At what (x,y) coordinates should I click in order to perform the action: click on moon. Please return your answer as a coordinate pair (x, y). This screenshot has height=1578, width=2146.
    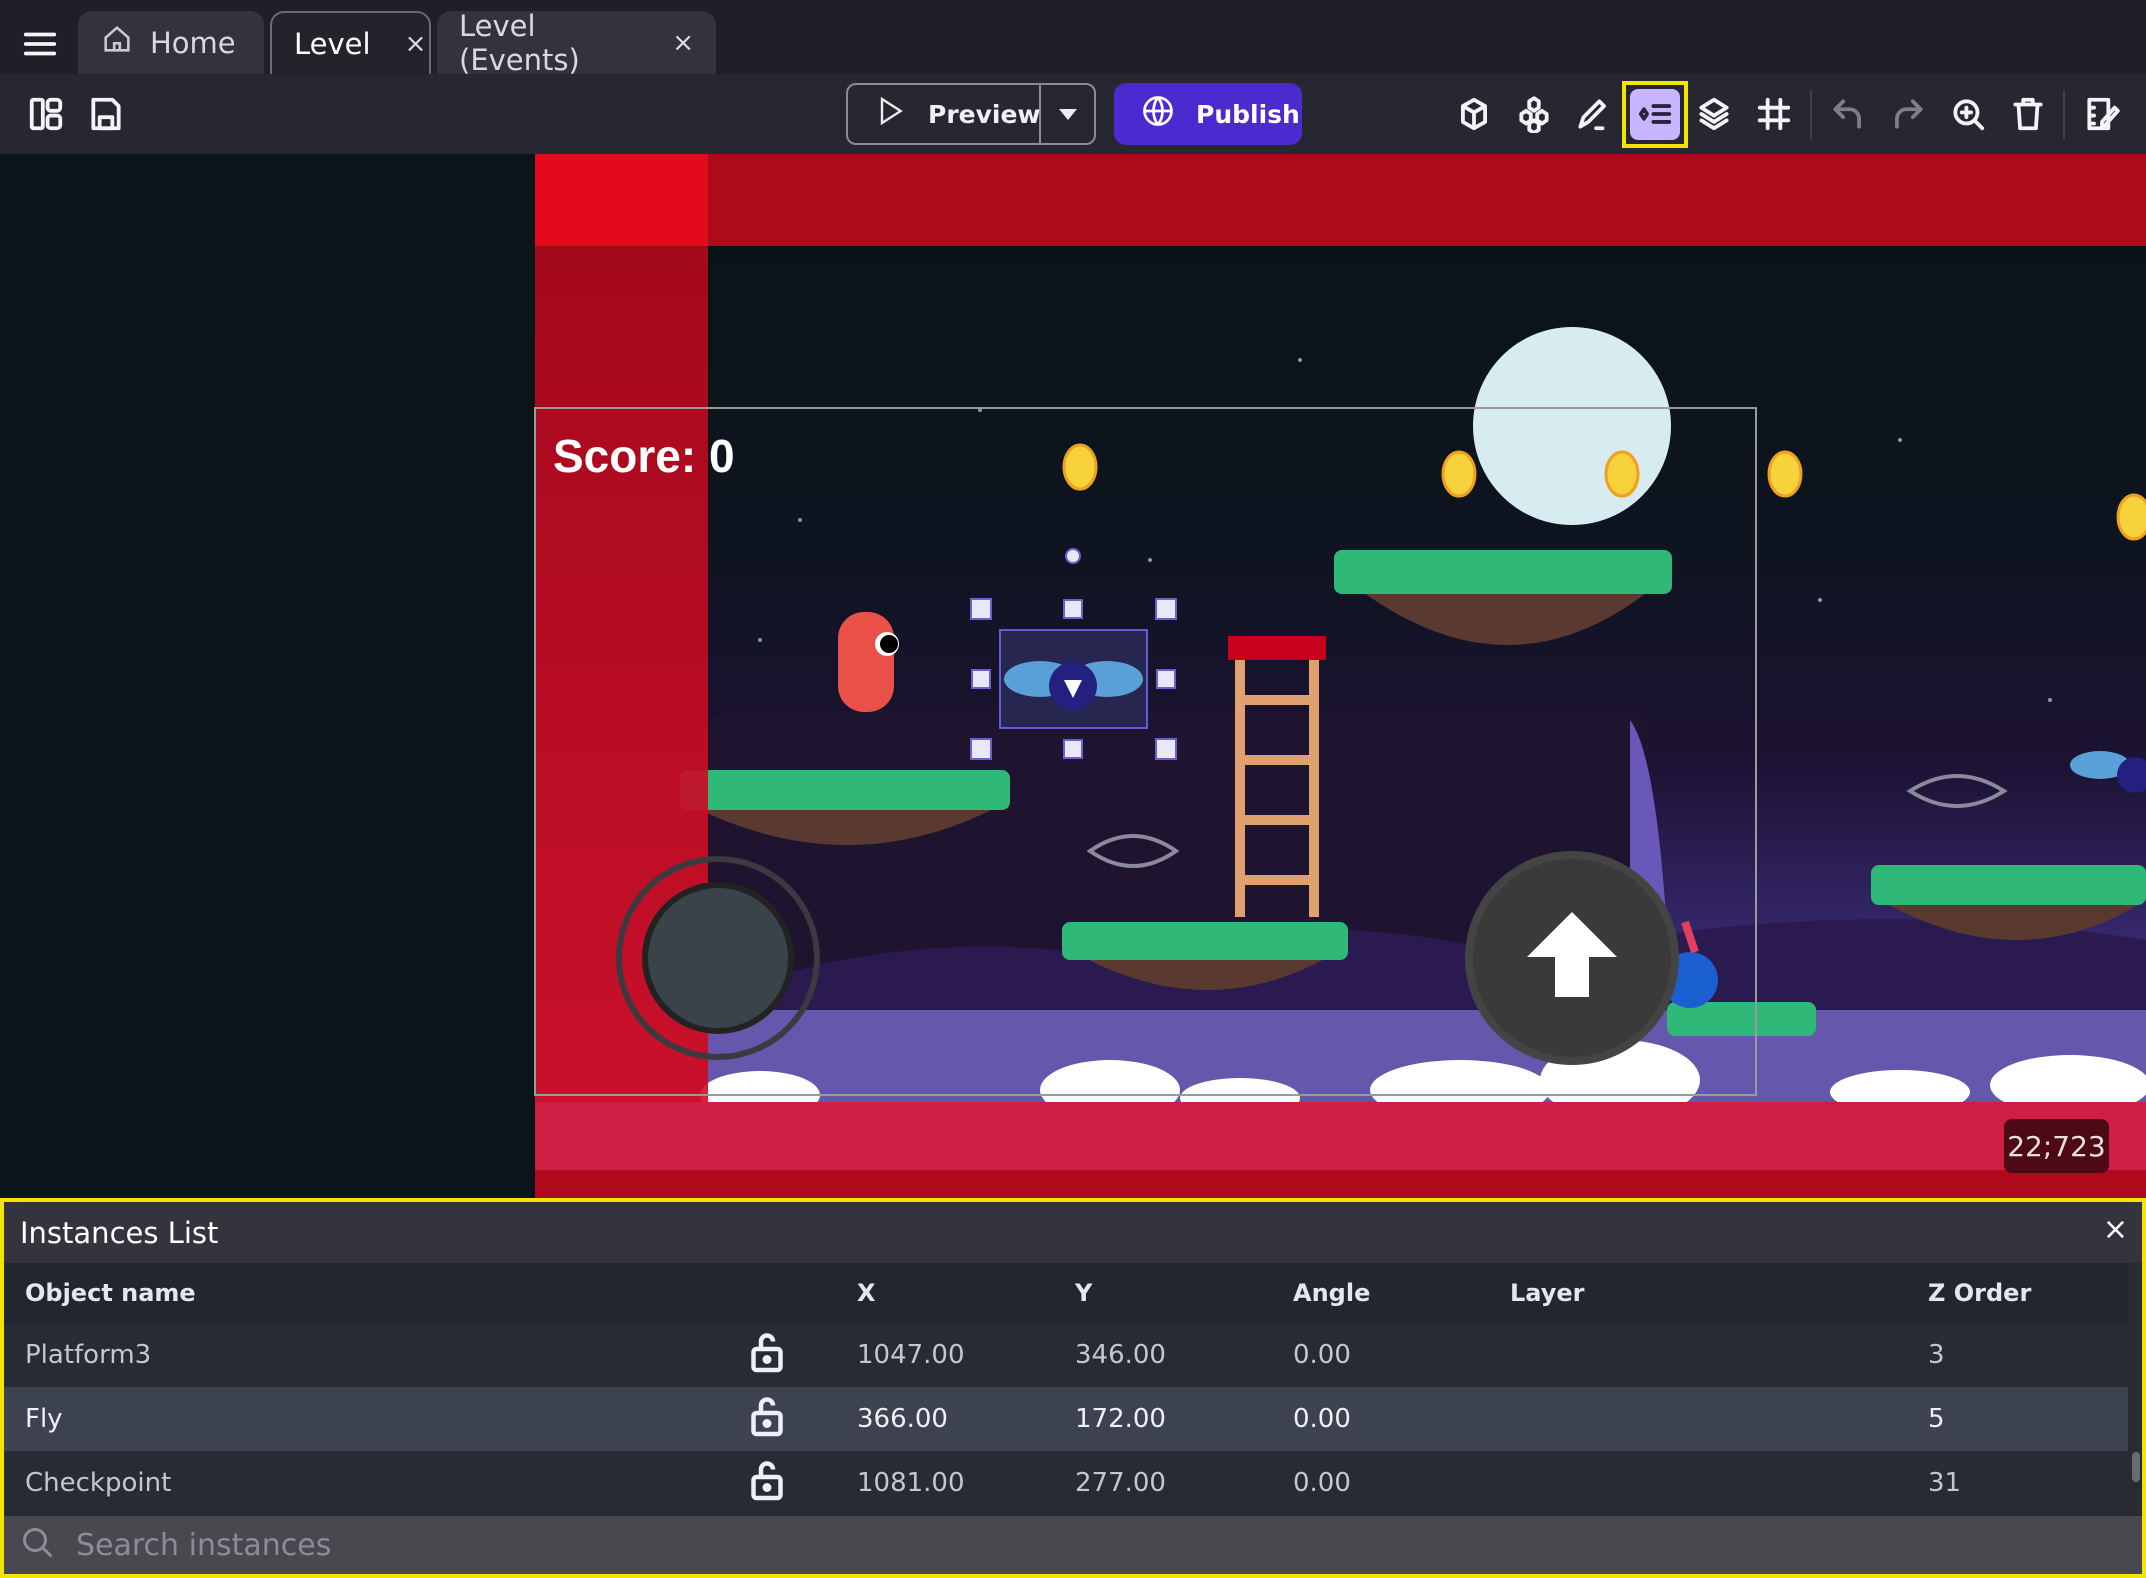
    Looking at the image, I should click on (1572, 426).